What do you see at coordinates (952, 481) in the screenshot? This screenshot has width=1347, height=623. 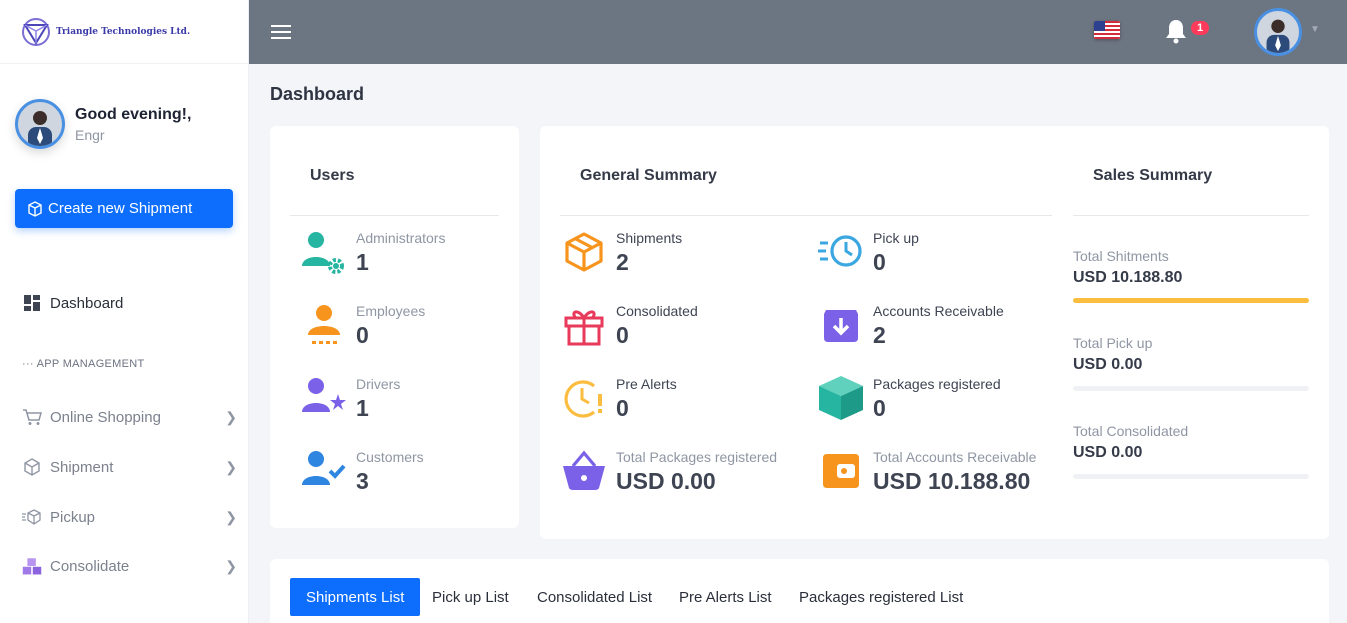 I see `stat-value: USD 10.188.80` at bounding box center [952, 481].